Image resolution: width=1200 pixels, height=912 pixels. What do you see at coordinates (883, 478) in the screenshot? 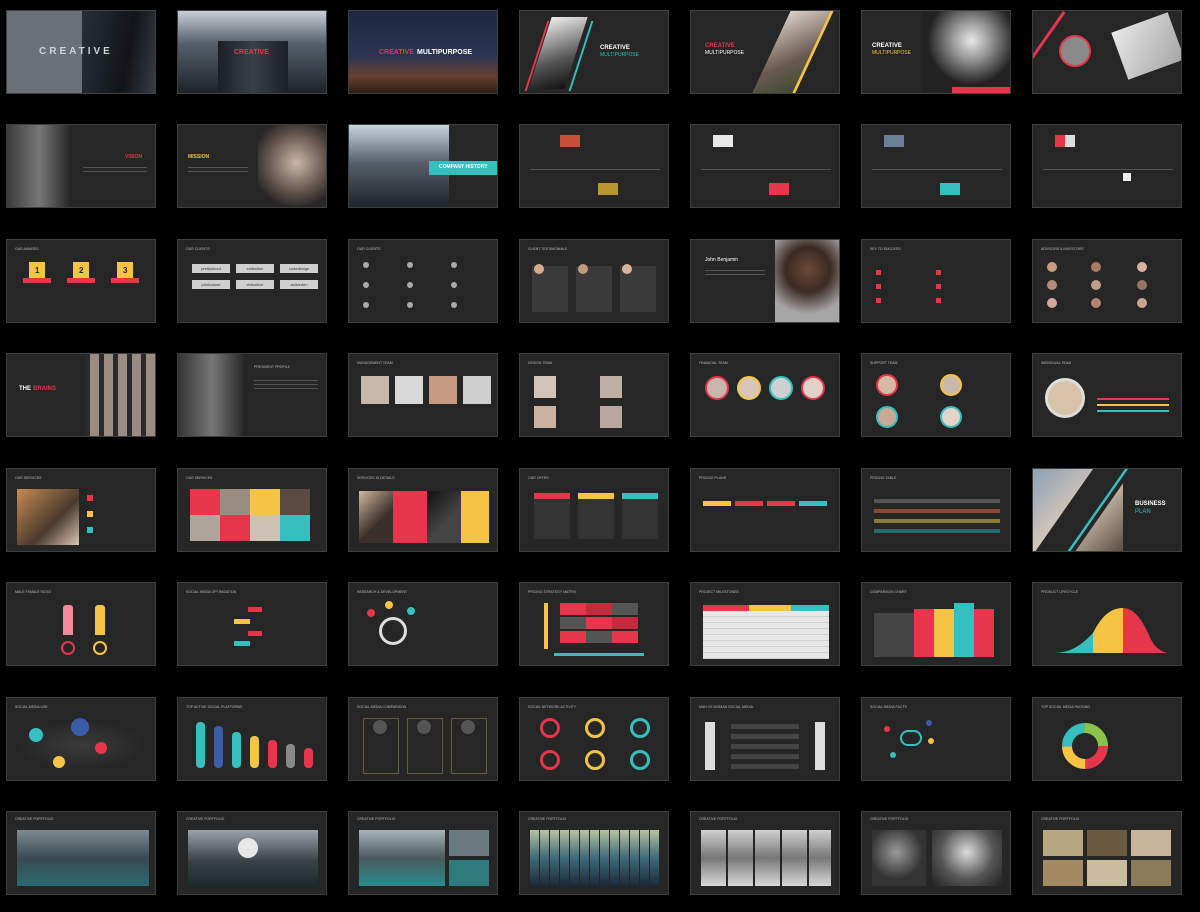
I see `slide-title: PRICING TABLE` at bounding box center [883, 478].